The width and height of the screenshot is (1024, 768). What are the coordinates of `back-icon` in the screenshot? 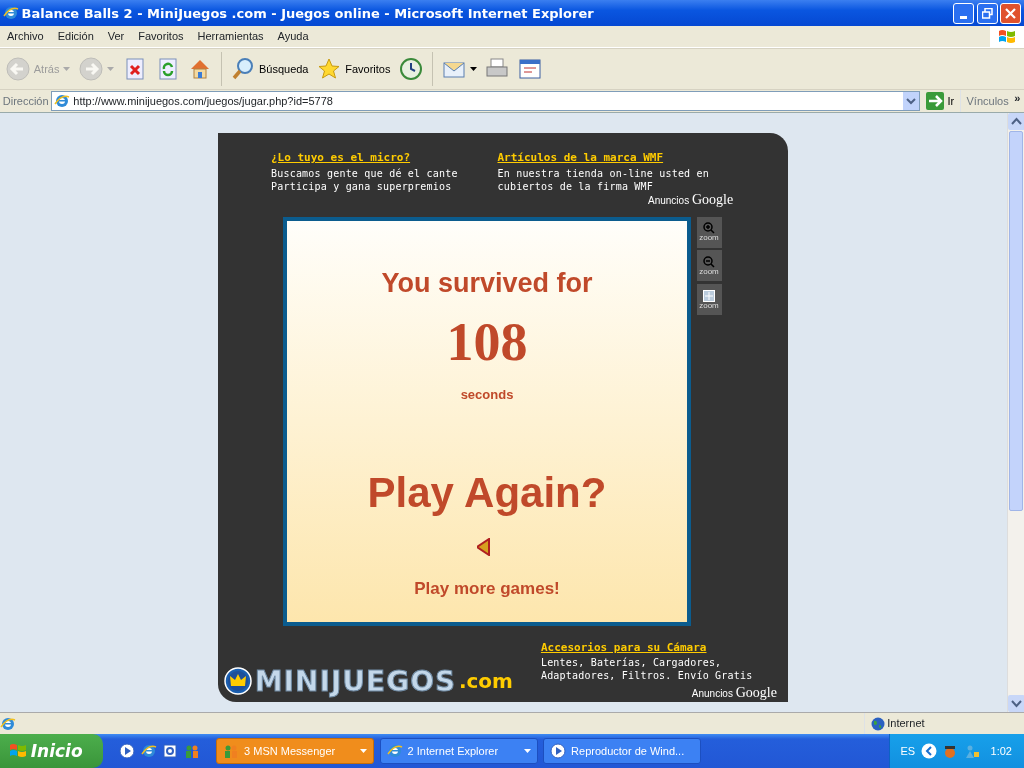 It's located at (17, 69).